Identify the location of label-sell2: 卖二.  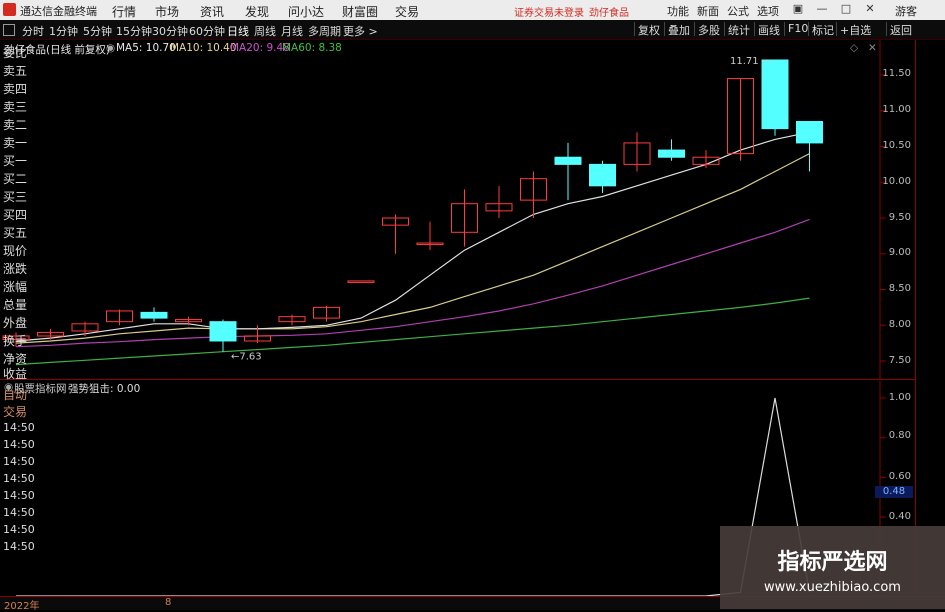
(15, 125).